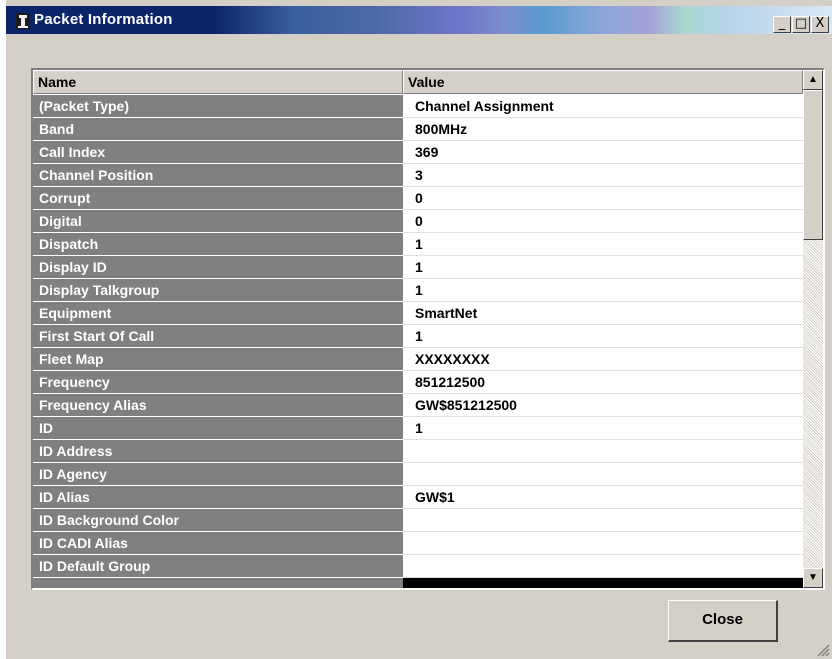  What do you see at coordinates (218, 129) in the screenshot?
I see `property-name-cell: Band` at bounding box center [218, 129].